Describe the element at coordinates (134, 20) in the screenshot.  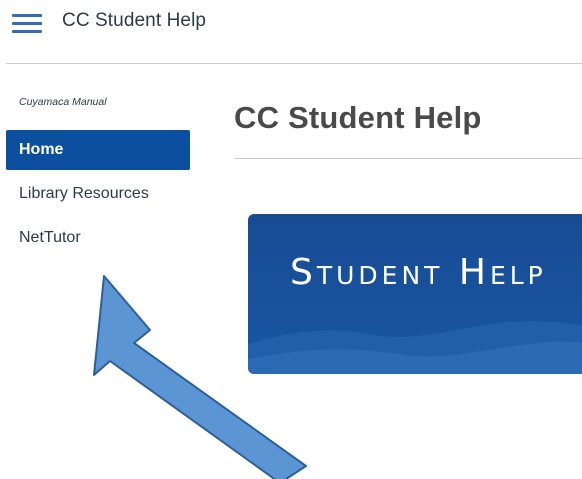
I see `app-title: CC Student Help` at that location.